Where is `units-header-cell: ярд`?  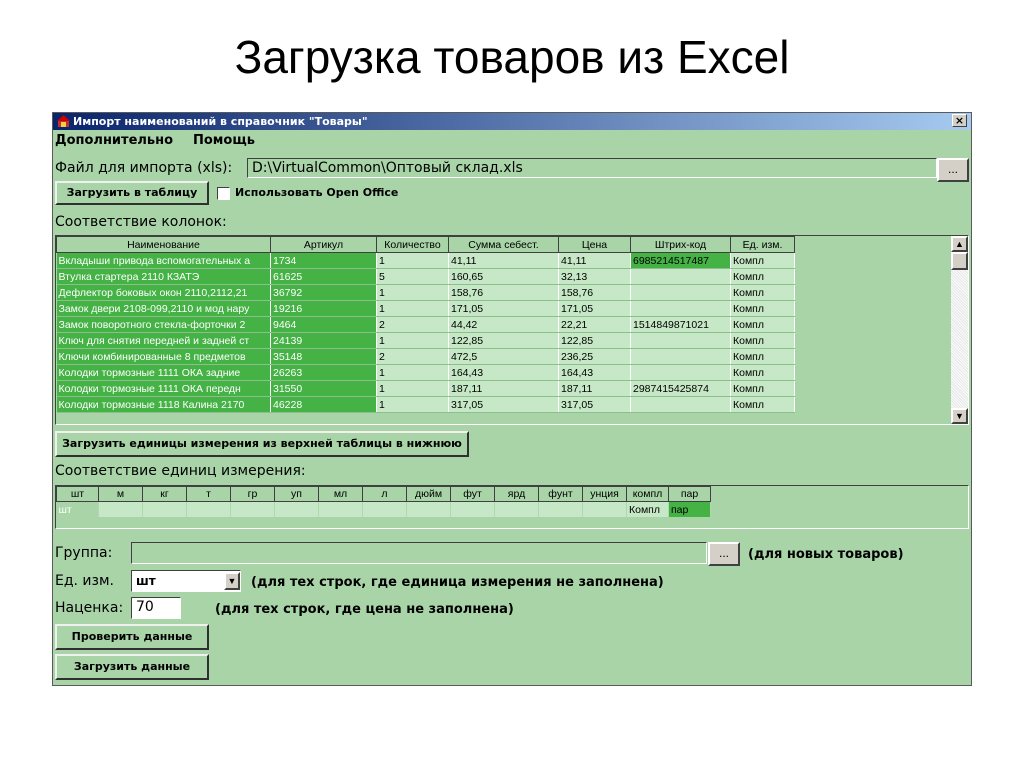 units-header-cell: ярд is located at coordinates (516, 494).